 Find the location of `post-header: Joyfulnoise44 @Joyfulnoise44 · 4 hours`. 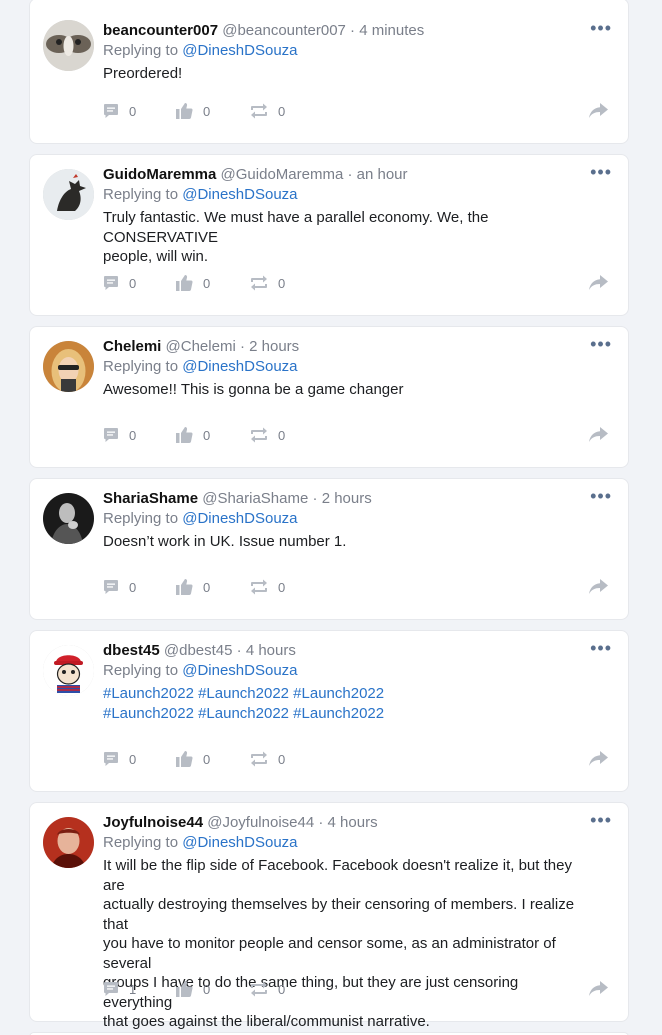

post-header: Joyfulnoise44 @Joyfulnoise44 · 4 hours is located at coordinates (345, 823).